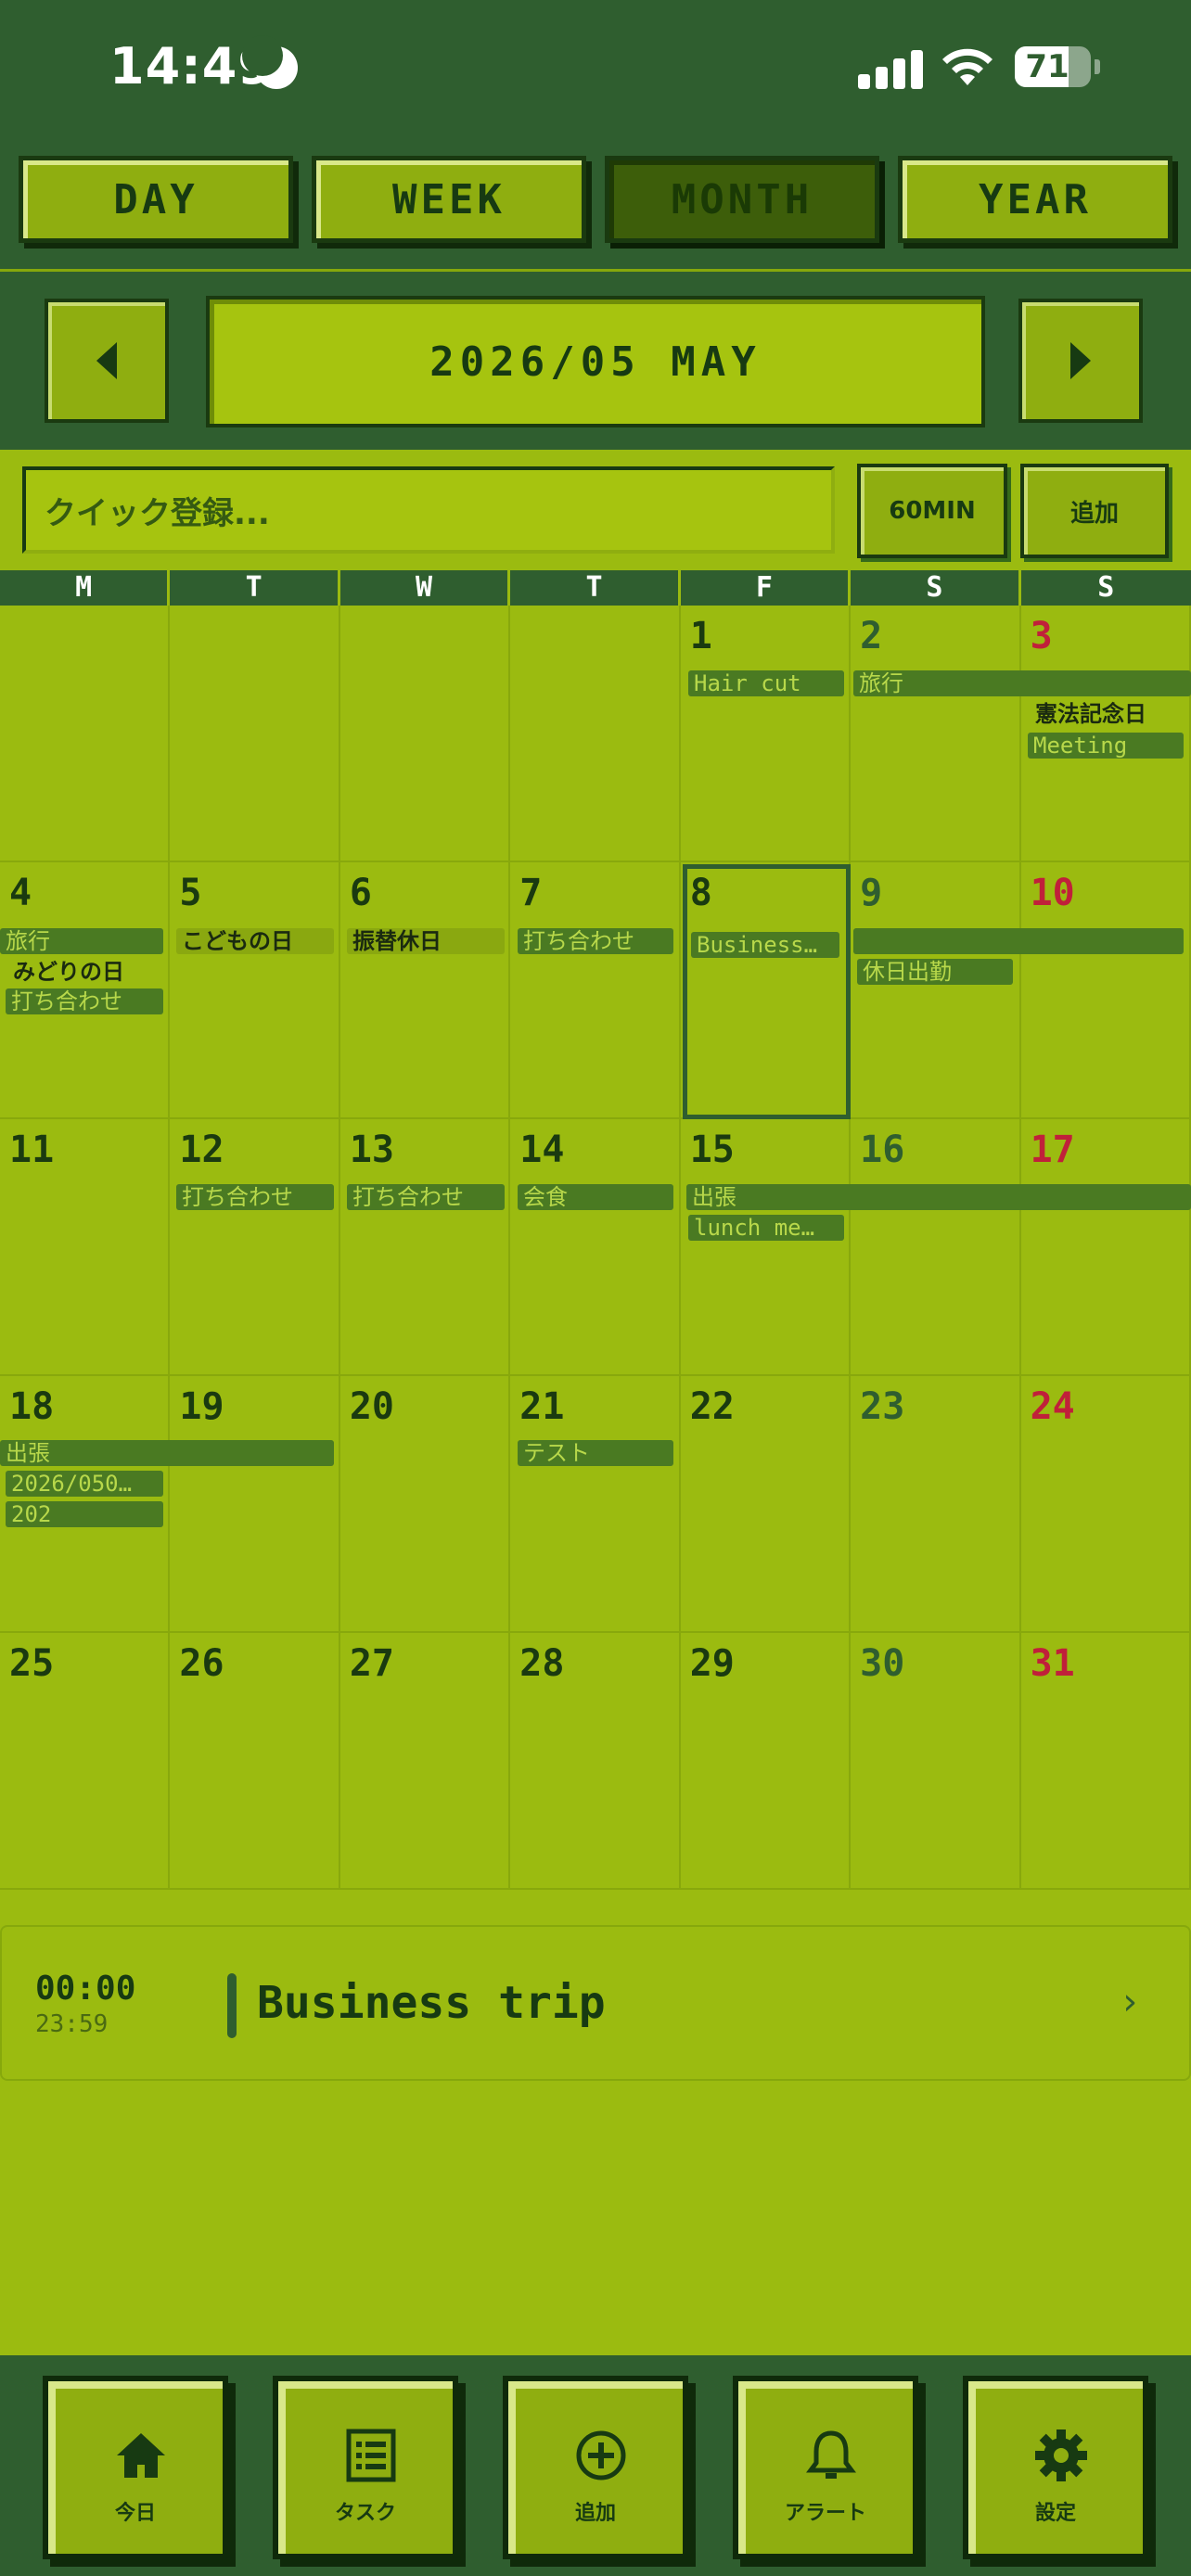 This screenshot has width=1191, height=2576. What do you see at coordinates (372, 1664) in the screenshot?
I see `day-number: 27` at bounding box center [372, 1664].